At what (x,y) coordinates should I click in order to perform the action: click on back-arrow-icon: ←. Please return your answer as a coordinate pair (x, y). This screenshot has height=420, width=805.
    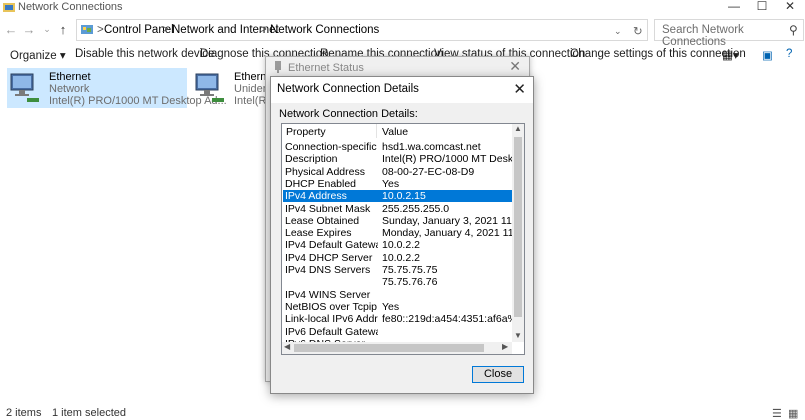
    Looking at the image, I should click on (11, 29).